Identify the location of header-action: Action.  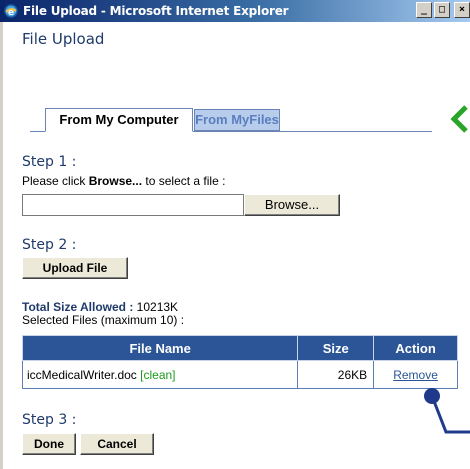
(415, 348).